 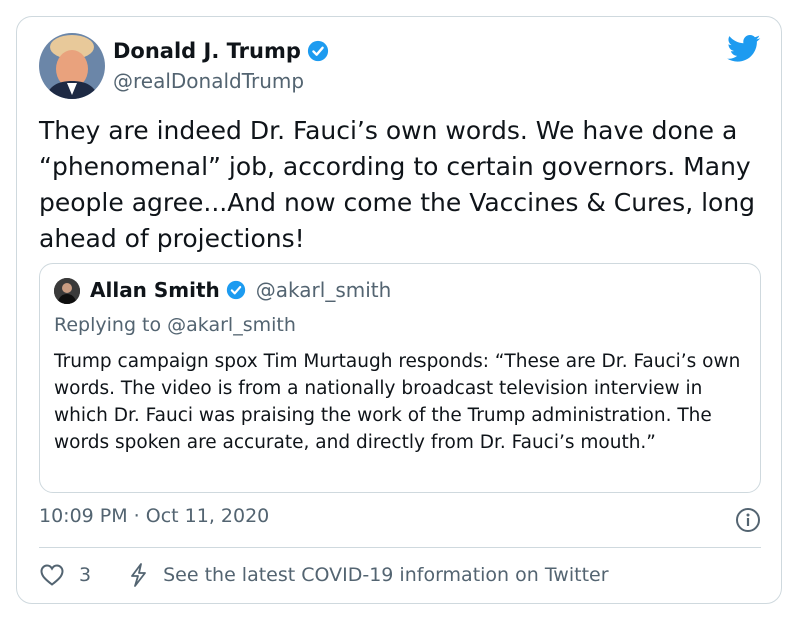 What do you see at coordinates (85, 575) in the screenshot?
I see `like-count: 3` at bounding box center [85, 575].